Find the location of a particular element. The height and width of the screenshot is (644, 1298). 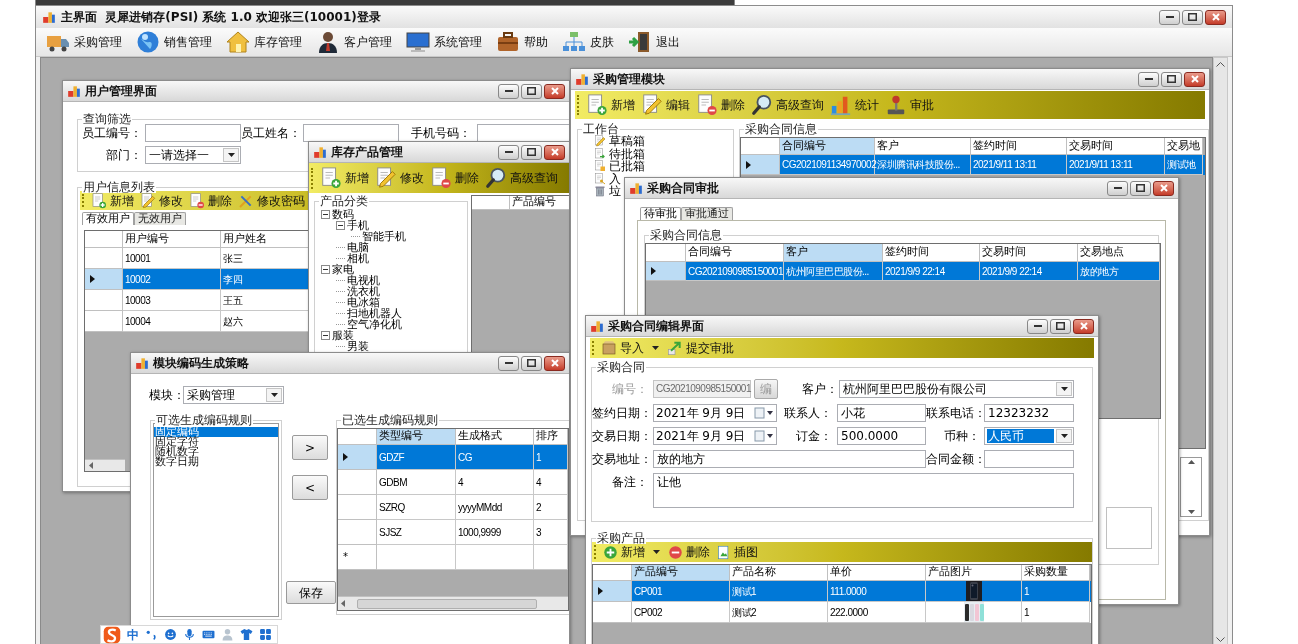

tree-item: 草稿箱 is located at coordinates (627, 141).